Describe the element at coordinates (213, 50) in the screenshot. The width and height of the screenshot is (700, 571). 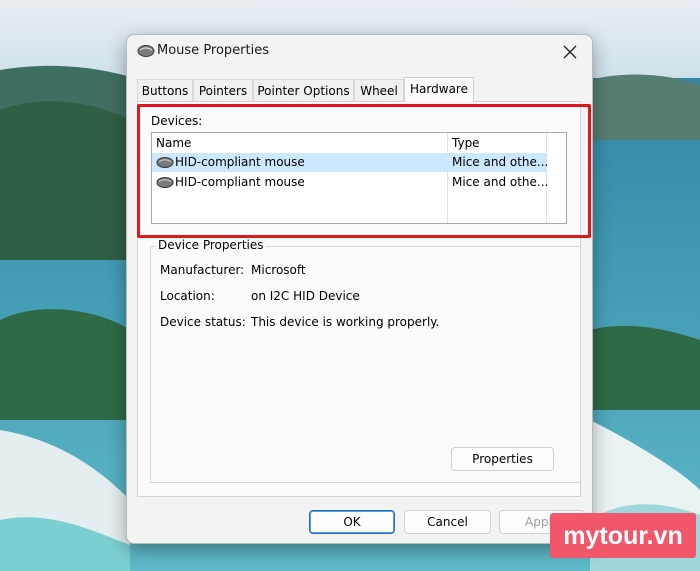
I see `window-title: Mouse Properties` at that location.